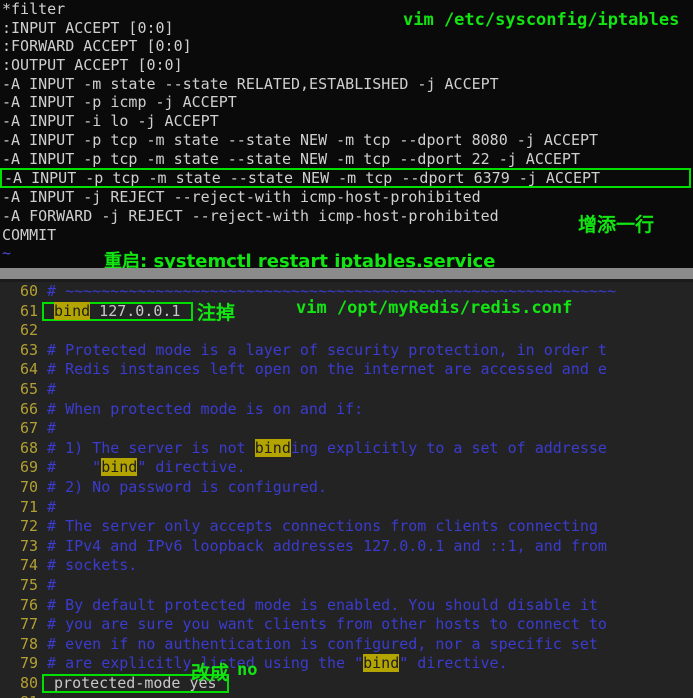  I want to click on redis-conf-line: 62, so click(346, 331).